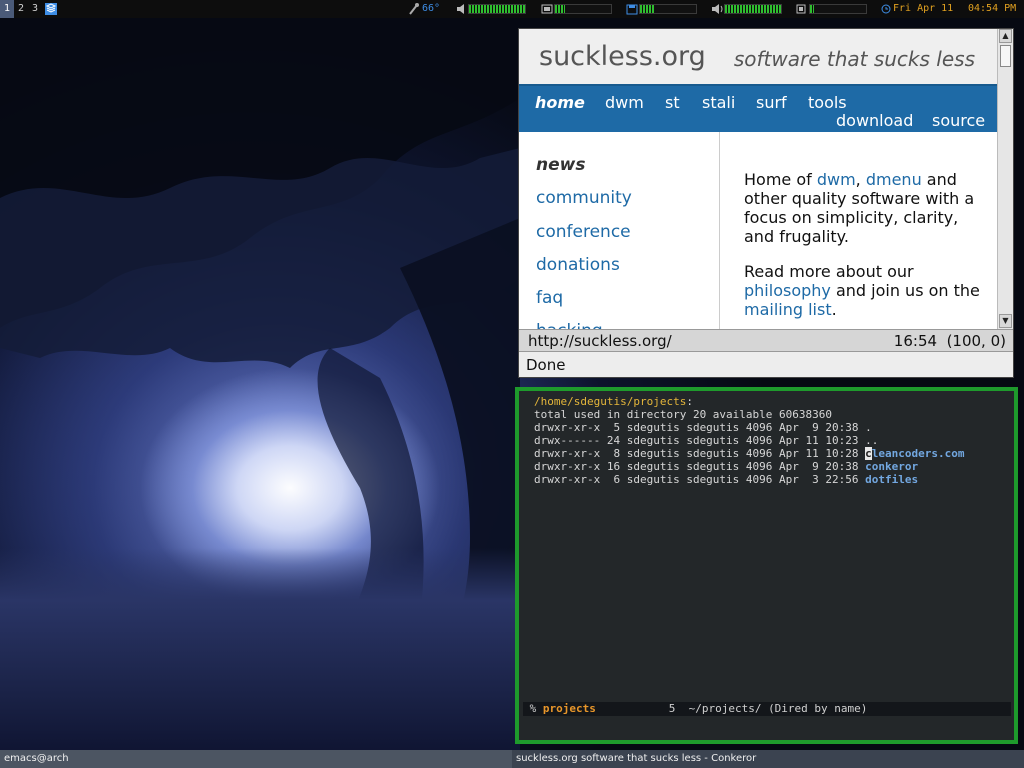  Describe the element at coordinates (829, 271) in the screenshot. I see `more-text-1: Read more about our` at that location.